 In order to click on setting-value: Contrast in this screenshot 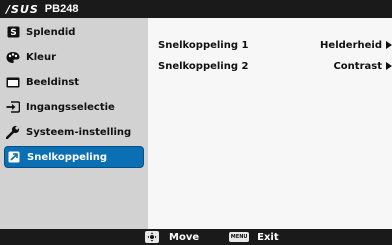, I will do `click(362, 66)`.